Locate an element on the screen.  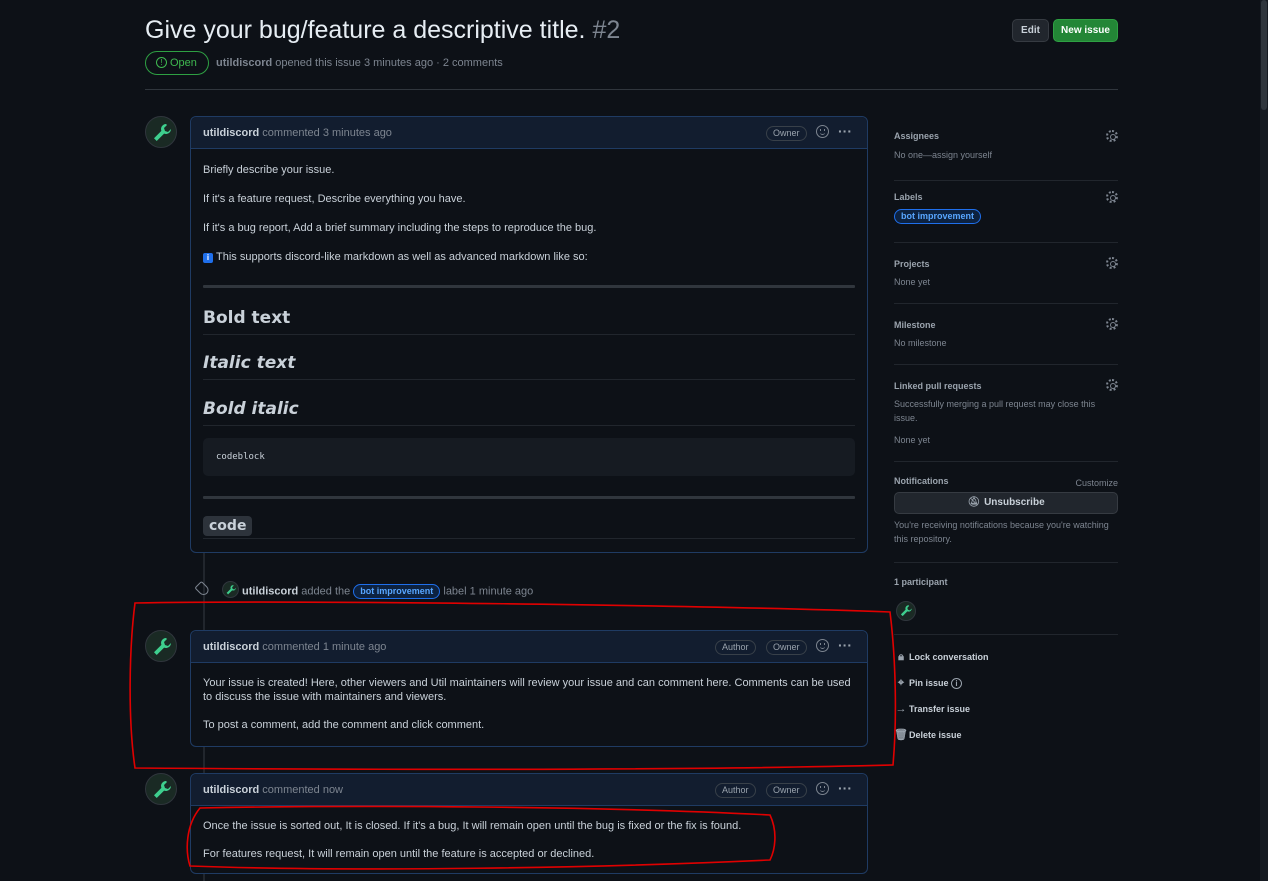
comment-time: commented 1 minute ago is located at coordinates (324, 647).